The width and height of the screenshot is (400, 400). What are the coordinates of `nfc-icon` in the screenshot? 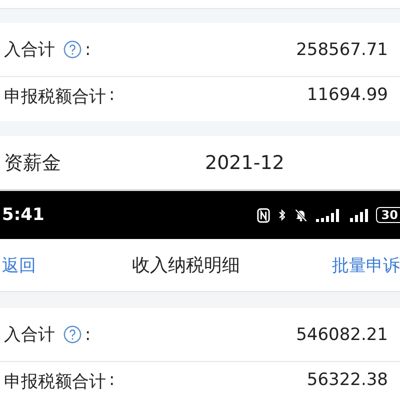 It's located at (263, 215).